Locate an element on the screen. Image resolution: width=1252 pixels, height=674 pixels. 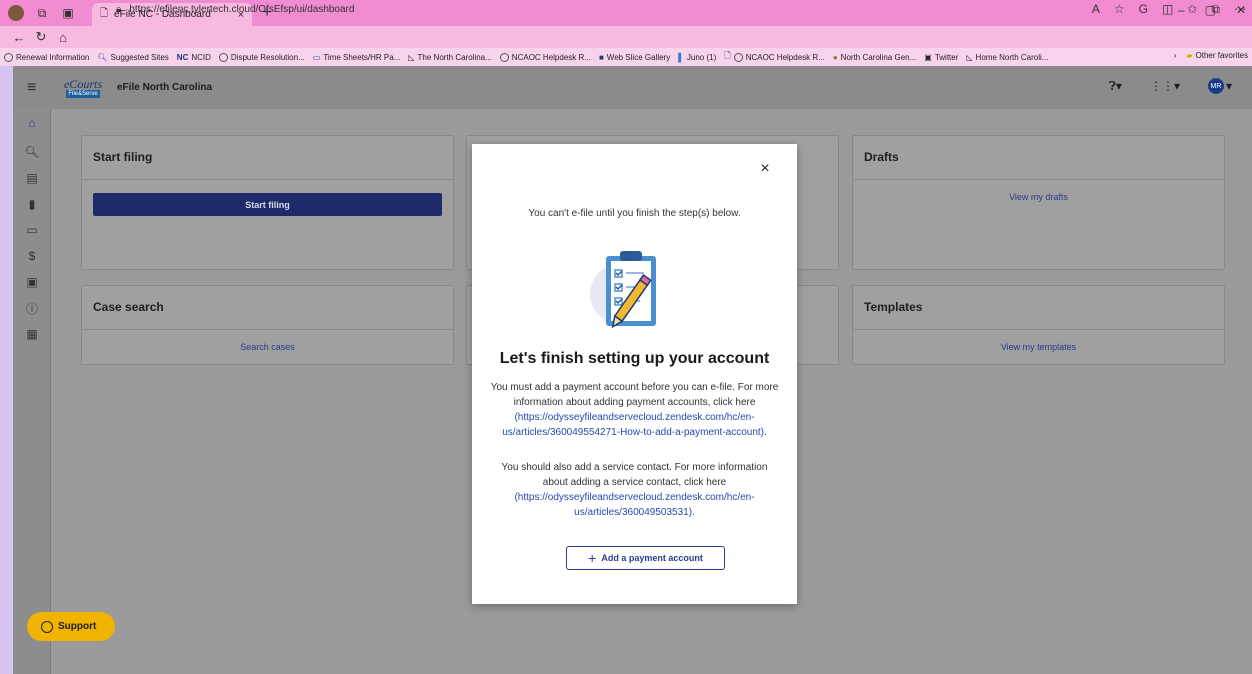
favorite-star-icon: ☆ is located at coordinates (1119, 9).